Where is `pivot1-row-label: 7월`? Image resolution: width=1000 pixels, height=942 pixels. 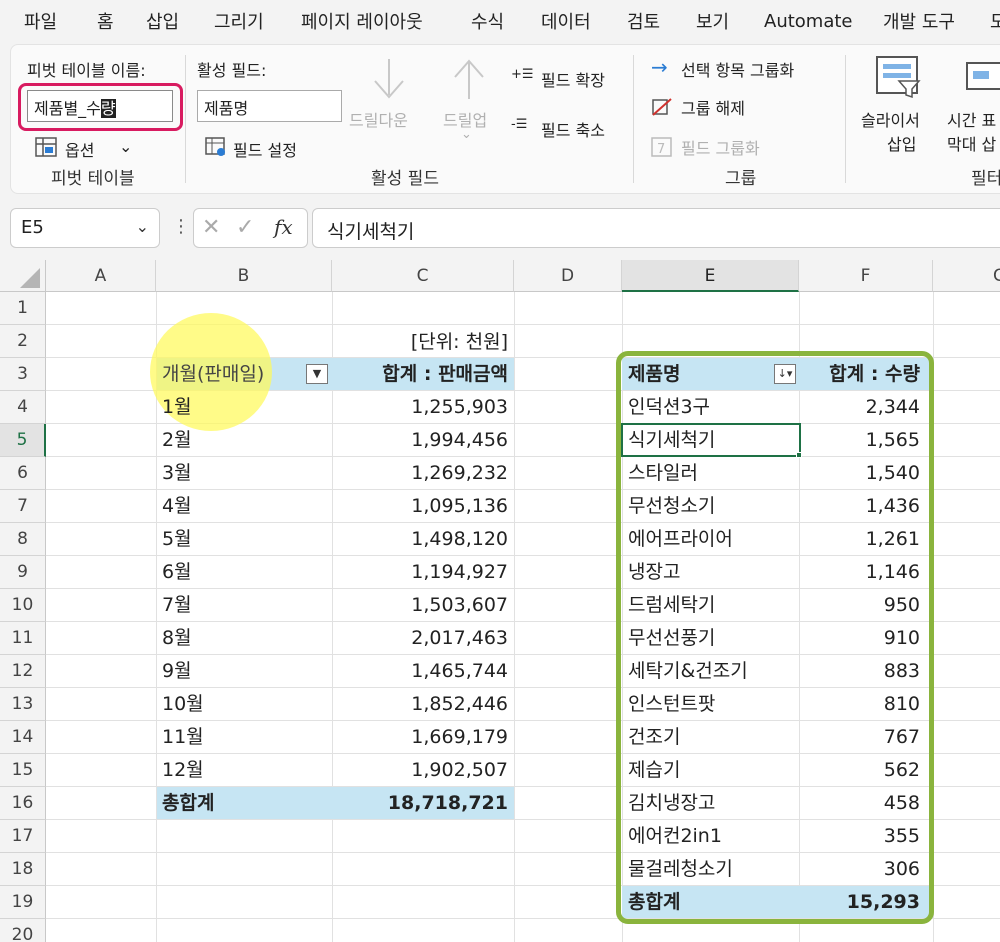
pivot1-row-label: 7월 is located at coordinates (243, 605).